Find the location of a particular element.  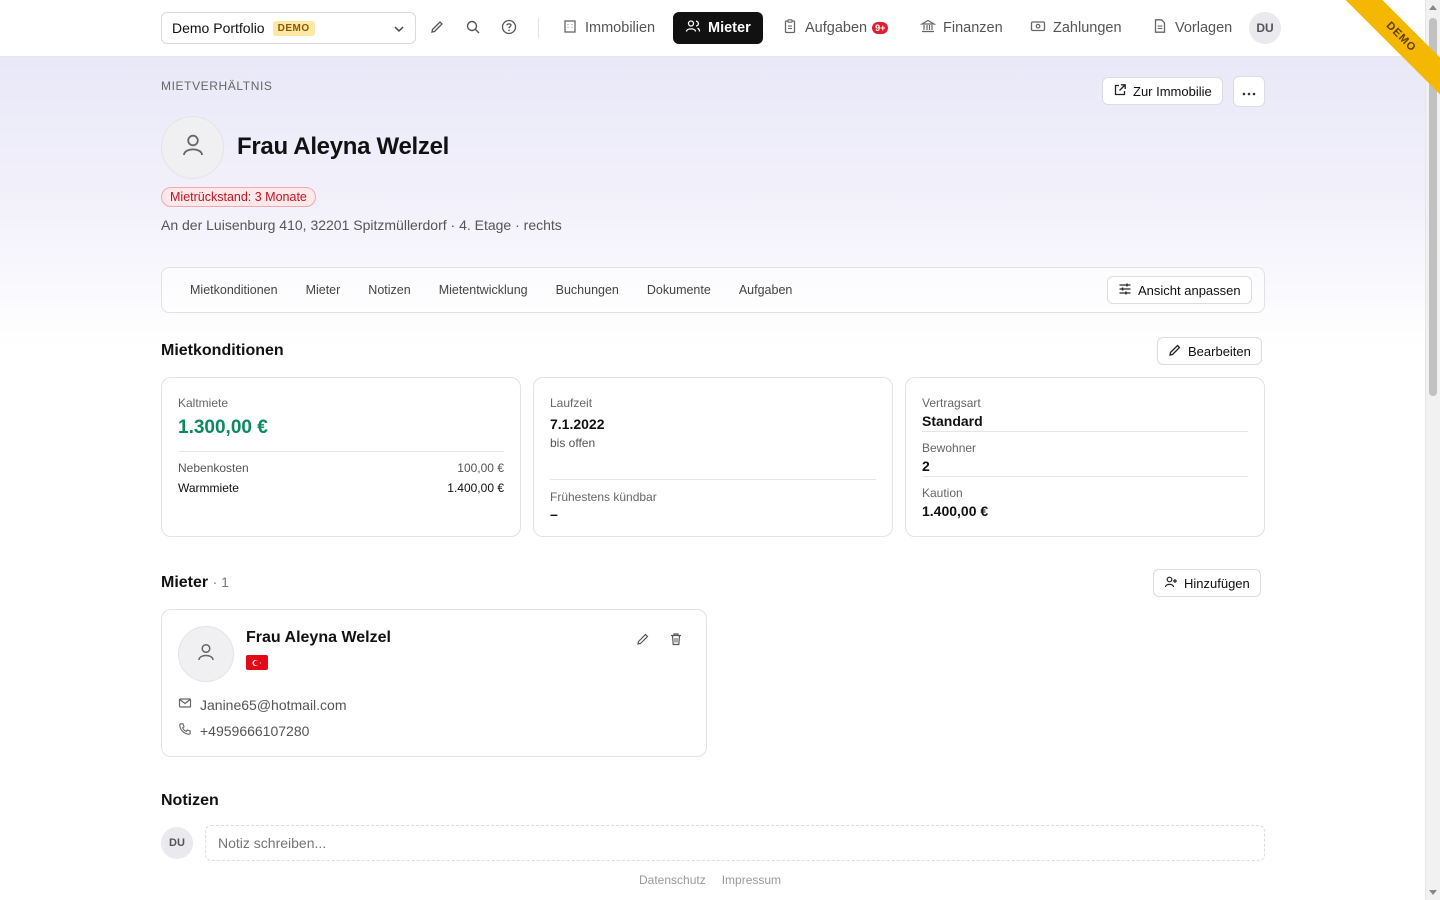

contract-type-label: Vertragsart is located at coordinates (951, 403).